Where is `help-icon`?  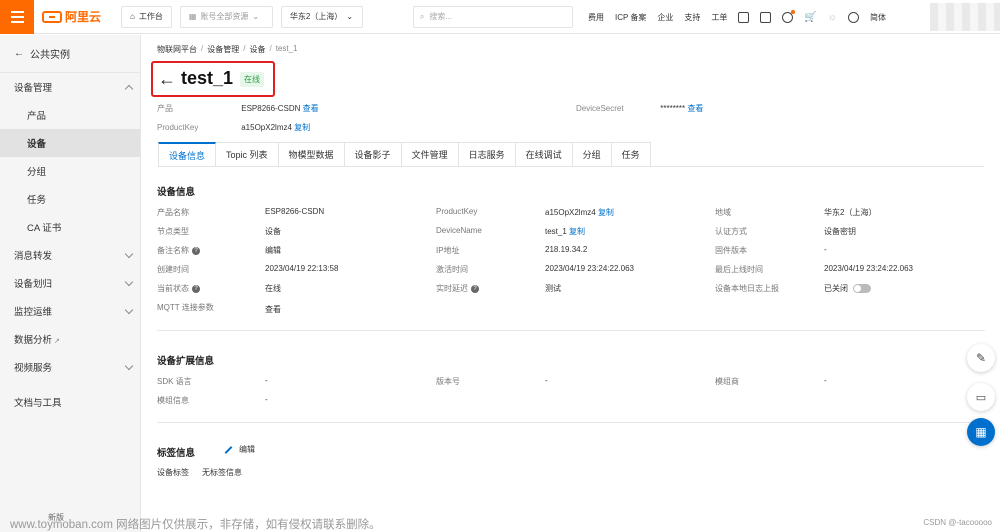 help-icon is located at coordinates (854, 17).